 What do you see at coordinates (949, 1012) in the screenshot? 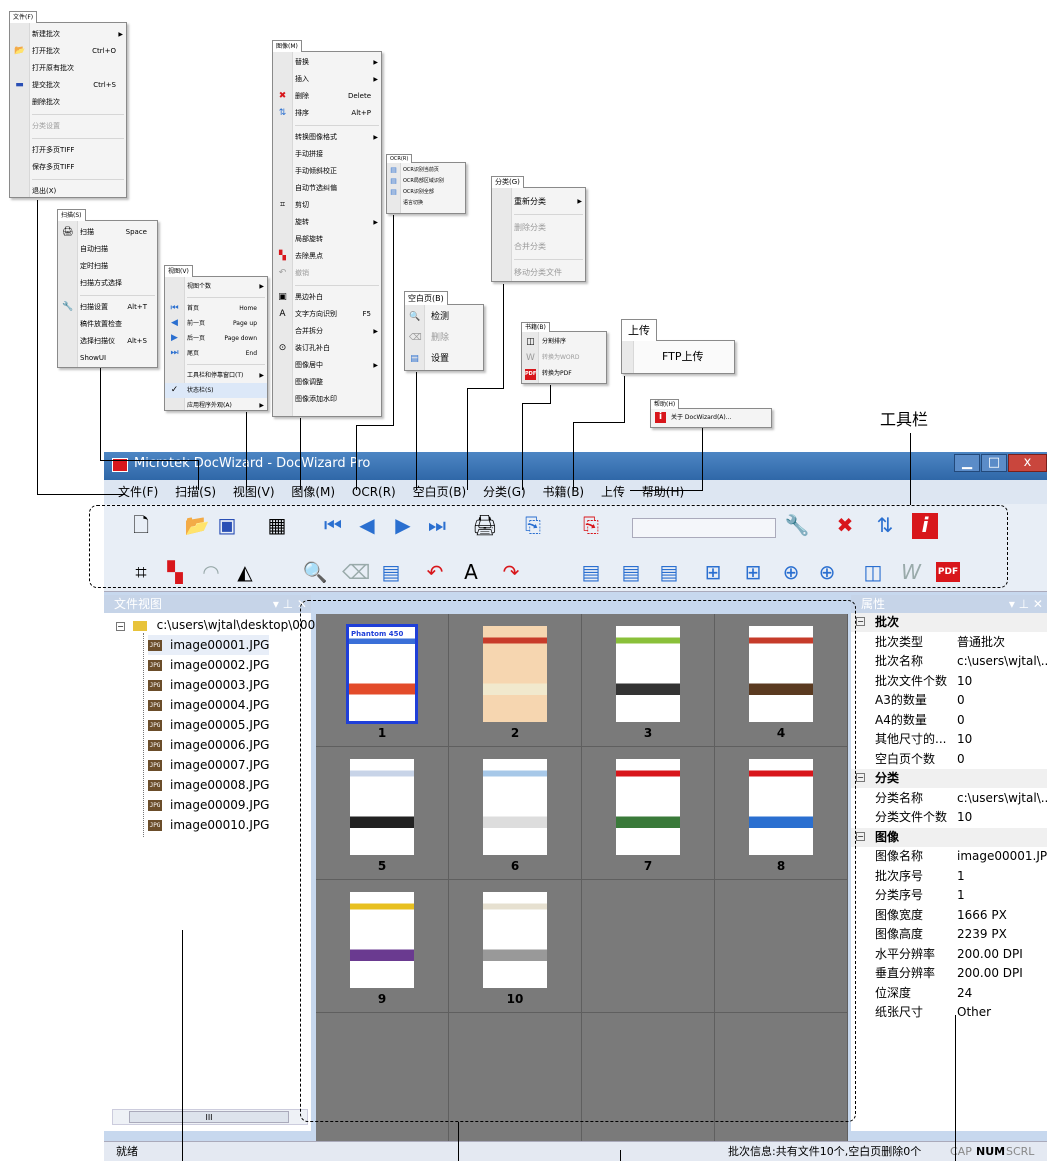
I see `property-row: 纸张尺寸 Other` at bounding box center [949, 1012].